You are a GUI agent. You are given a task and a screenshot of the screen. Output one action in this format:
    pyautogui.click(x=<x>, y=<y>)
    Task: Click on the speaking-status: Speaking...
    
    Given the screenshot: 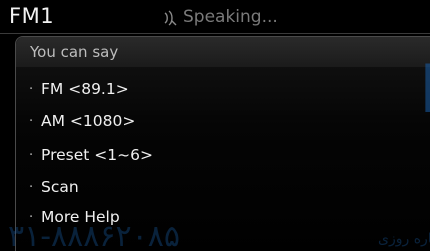 What is the action you would take?
    pyautogui.click(x=230, y=17)
    